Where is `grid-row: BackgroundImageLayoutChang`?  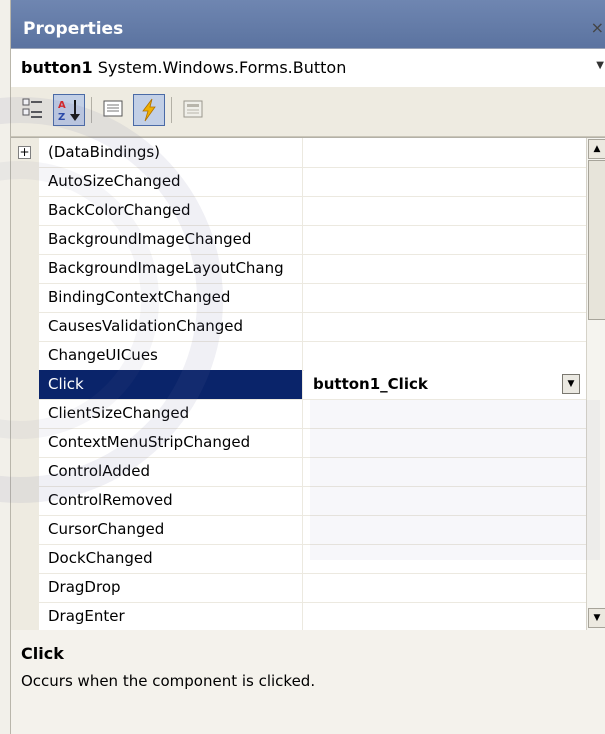
grid-row: BackgroundImageLayoutChang is located at coordinates (298, 269).